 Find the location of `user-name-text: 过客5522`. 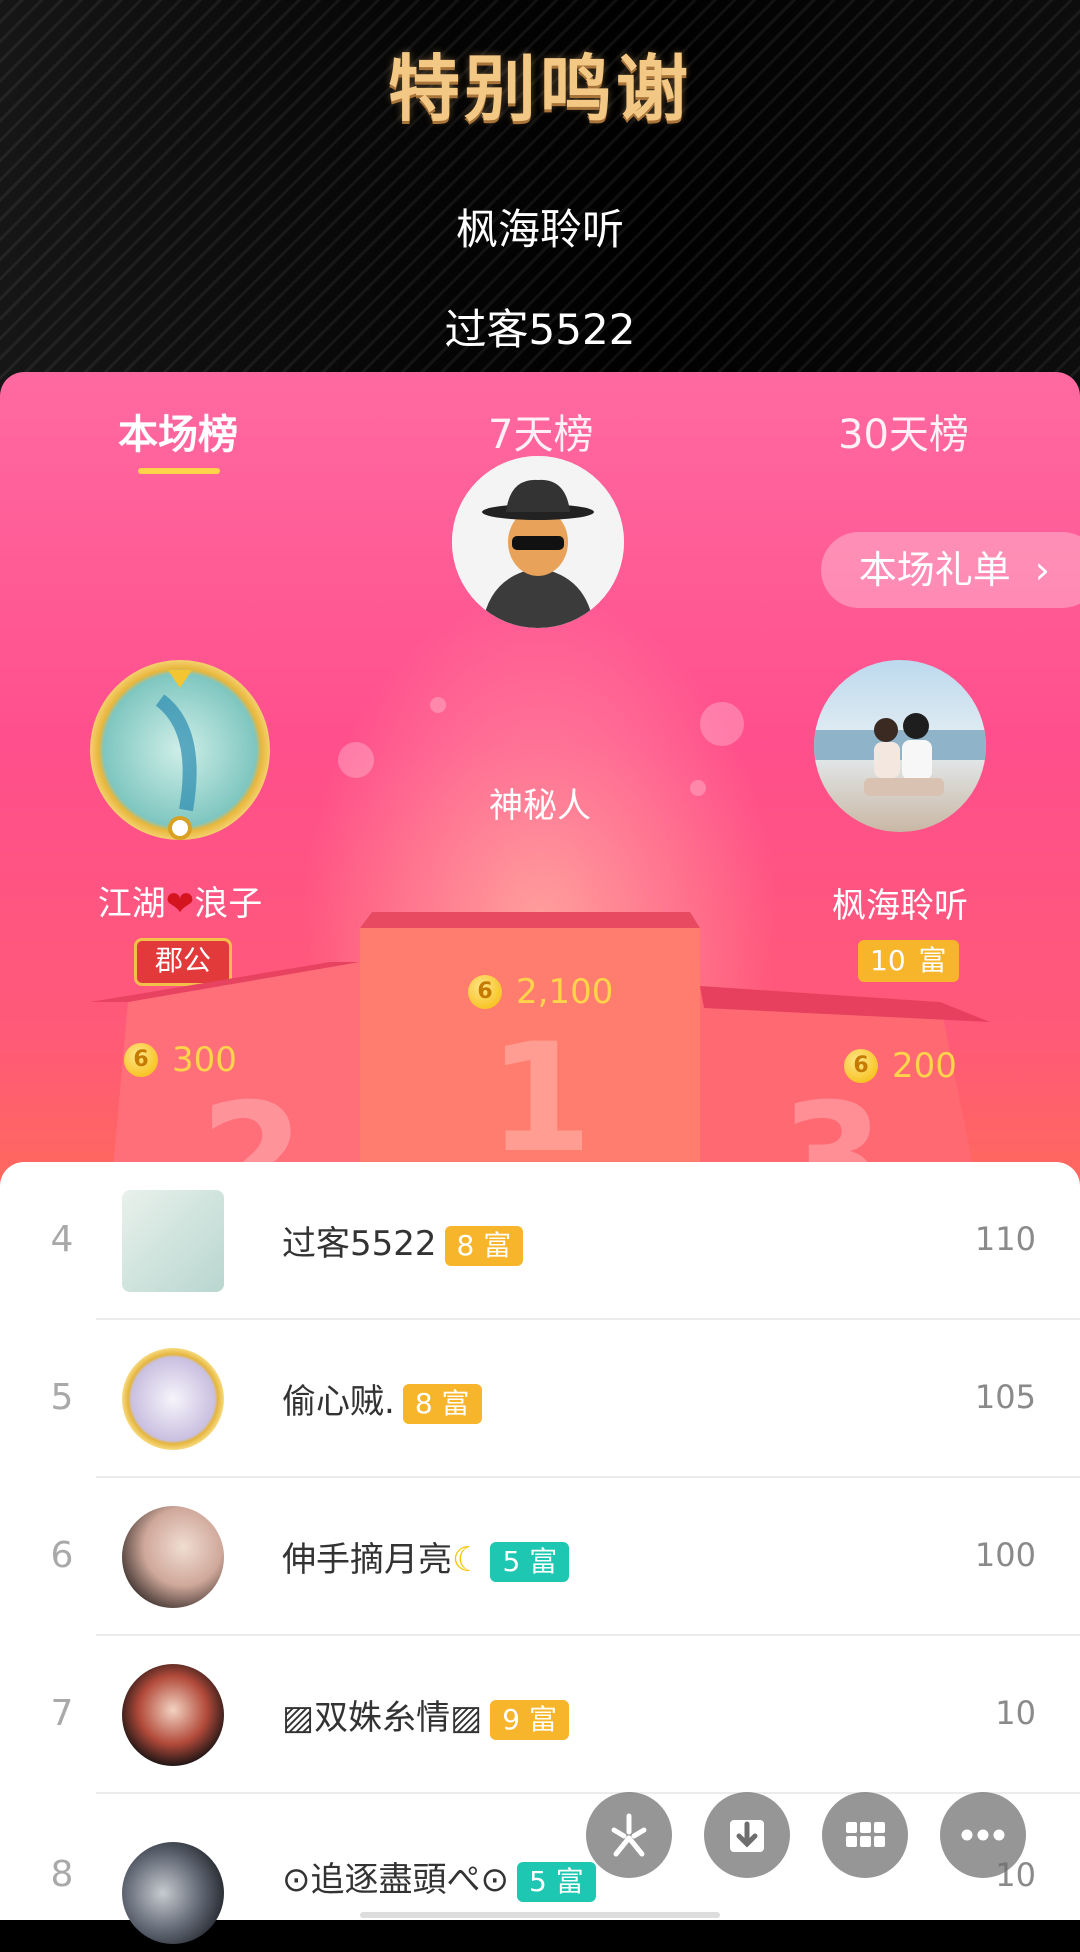

user-name-text: 过客5522 is located at coordinates (359, 1244).